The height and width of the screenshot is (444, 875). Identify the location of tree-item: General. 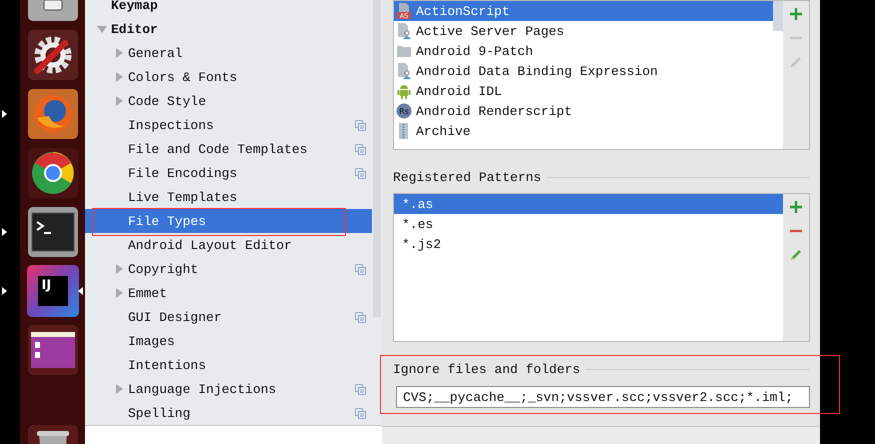
(228, 53).